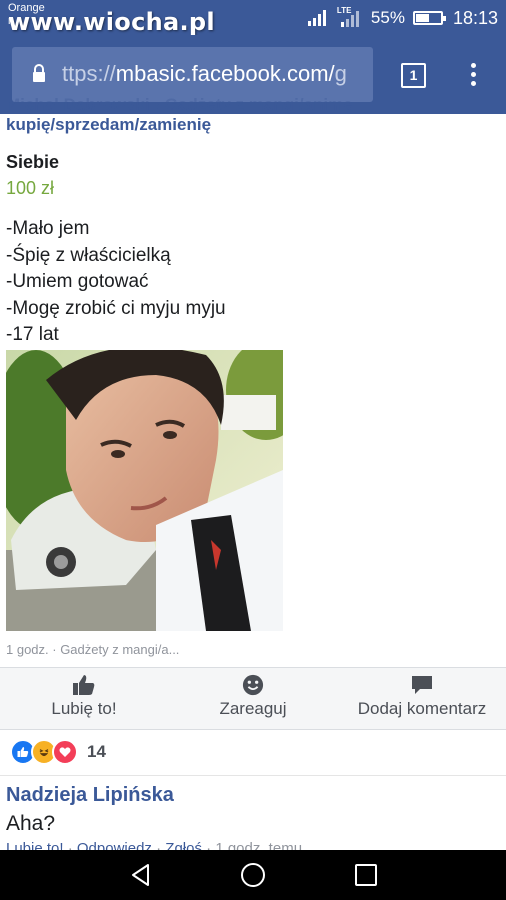  I want to click on lte-signal-icon: LTE, so click(350, 17).